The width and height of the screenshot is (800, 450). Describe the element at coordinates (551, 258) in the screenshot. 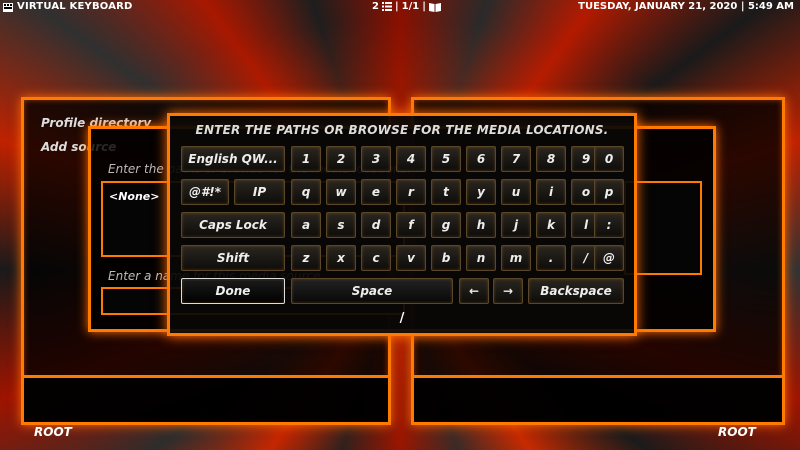

I see `key-period: .` at that location.